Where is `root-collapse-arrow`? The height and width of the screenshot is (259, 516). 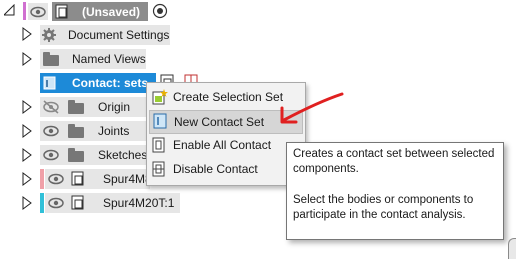
root-collapse-arrow is located at coordinates (9, 9).